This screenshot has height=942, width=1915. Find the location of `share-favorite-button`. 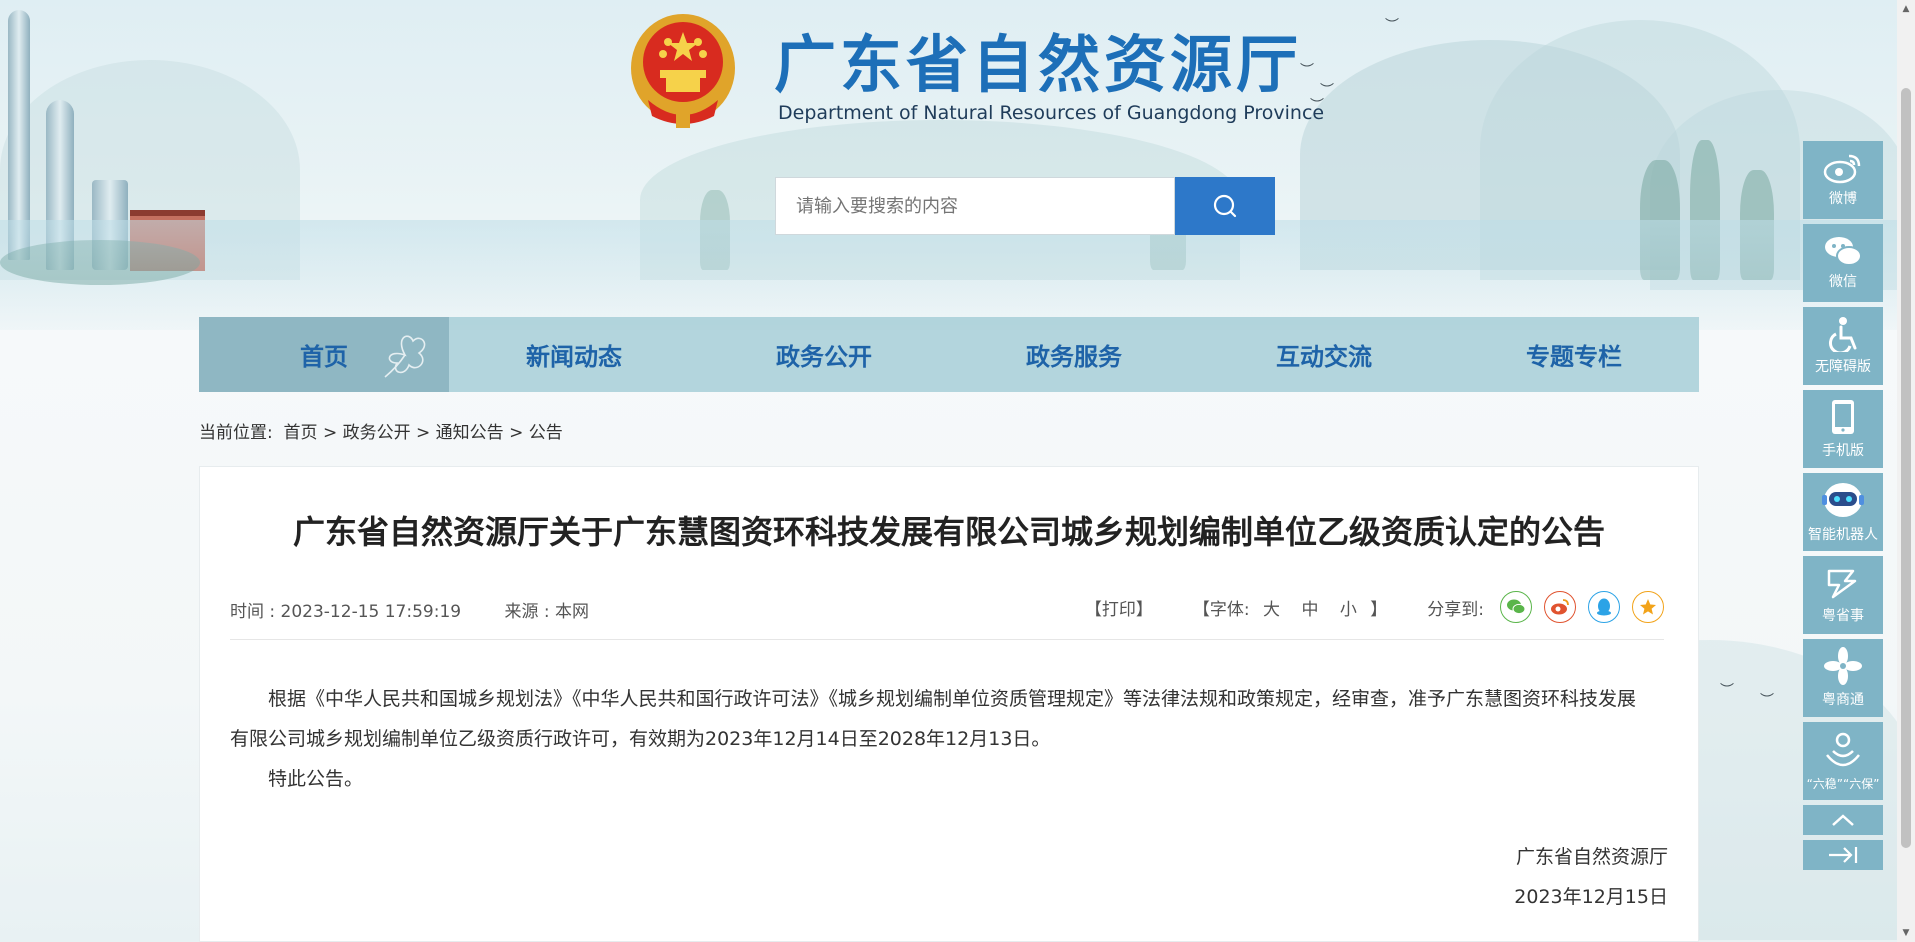

share-favorite-button is located at coordinates (1648, 607).